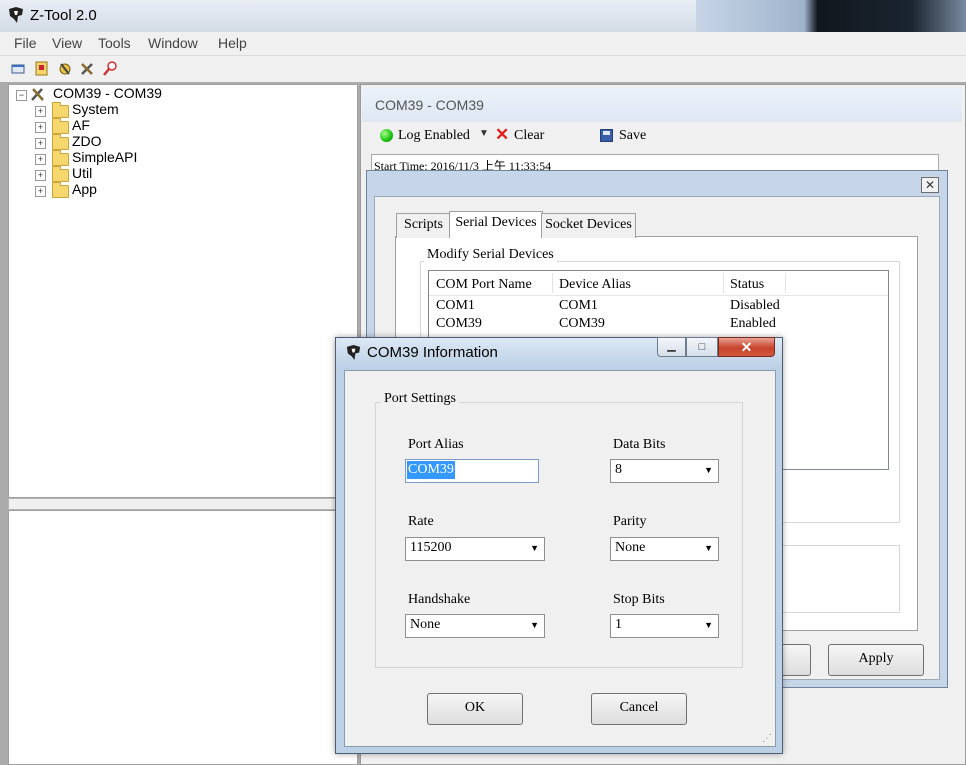 This screenshot has width=966, height=765. I want to click on rate-label: Rate, so click(421, 521).